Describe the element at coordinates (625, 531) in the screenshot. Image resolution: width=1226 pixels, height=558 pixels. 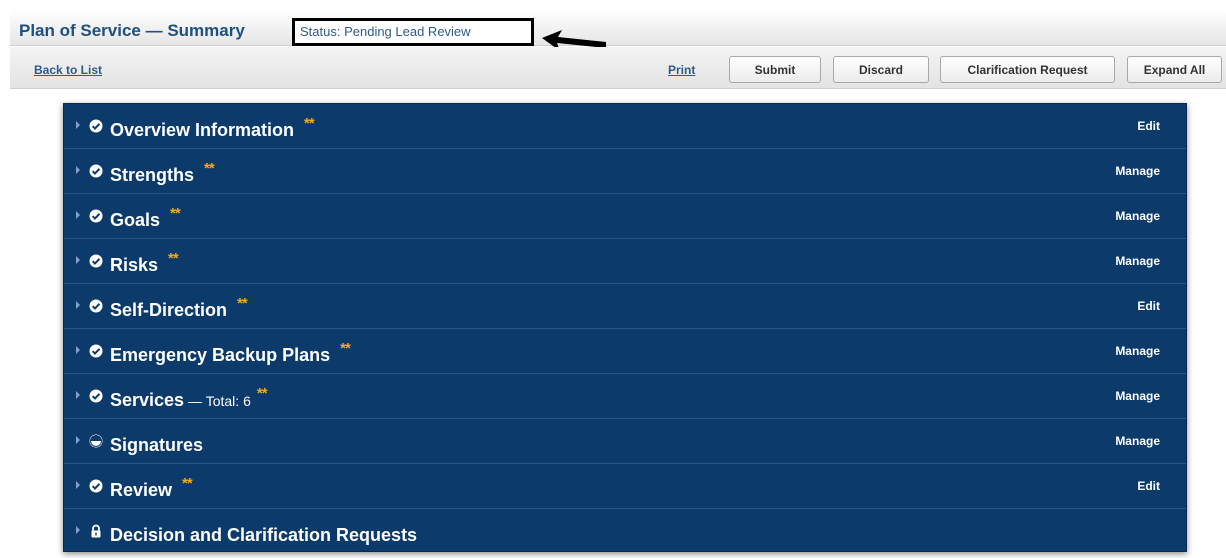
I see `section-decision-and-clarification-requests: Decision and Clarification Requests` at that location.